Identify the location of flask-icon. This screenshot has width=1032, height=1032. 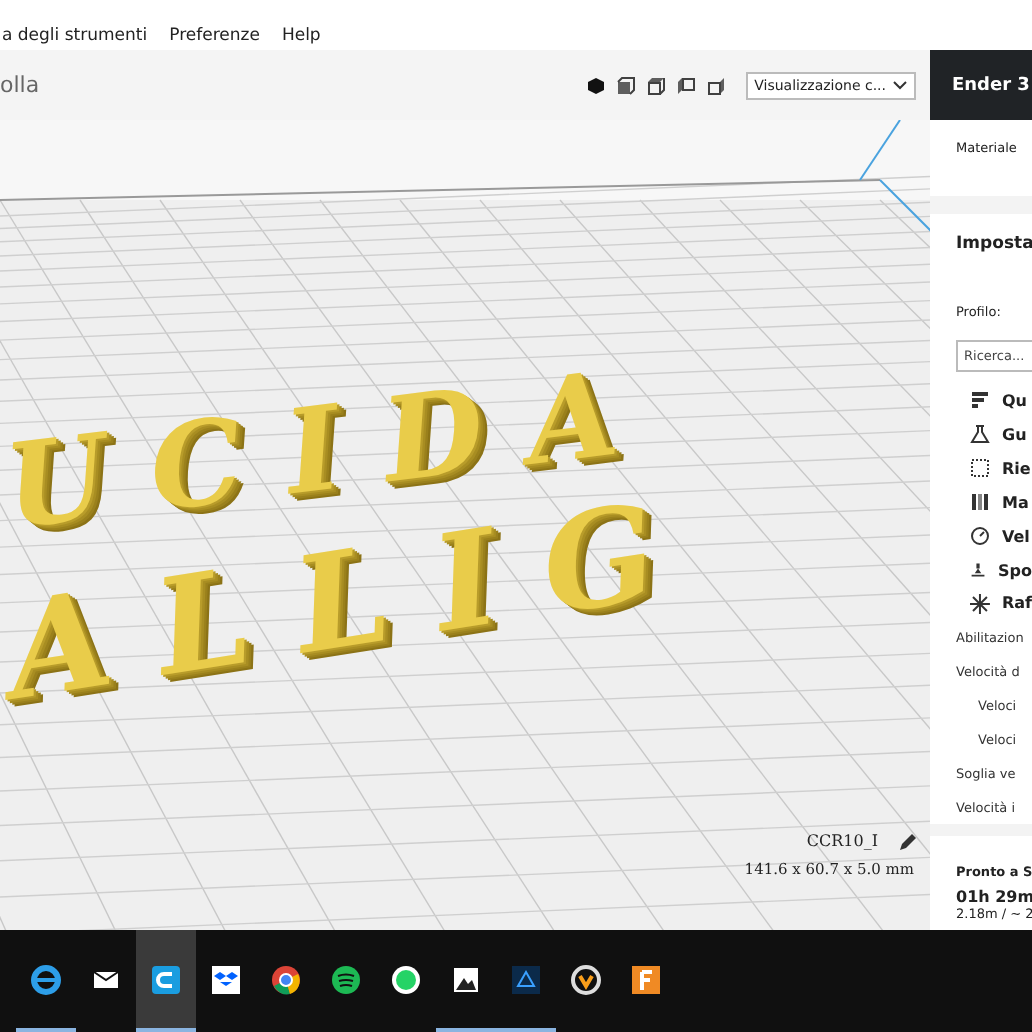
(980, 434).